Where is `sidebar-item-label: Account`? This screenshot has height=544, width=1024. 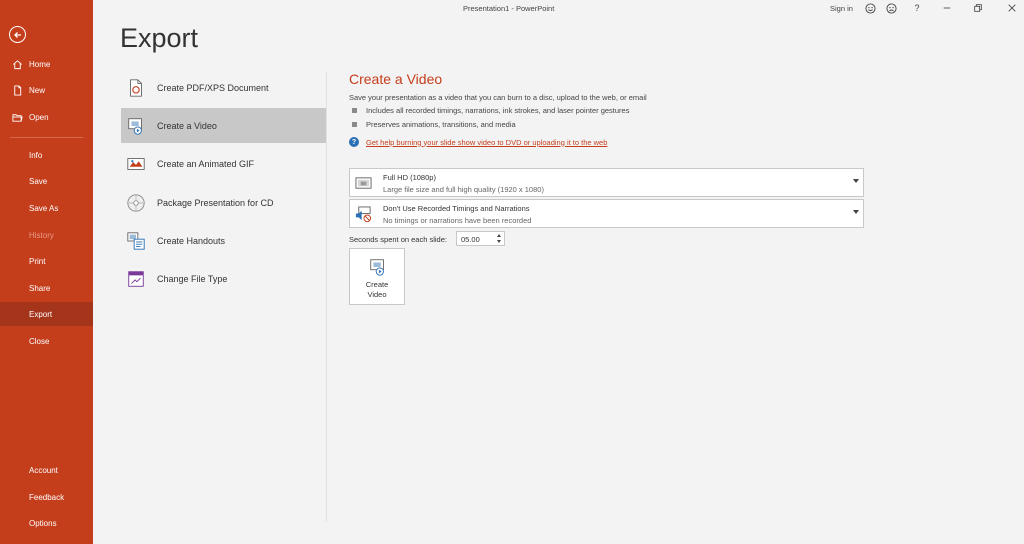 sidebar-item-label: Account is located at coordinates (43, 470).